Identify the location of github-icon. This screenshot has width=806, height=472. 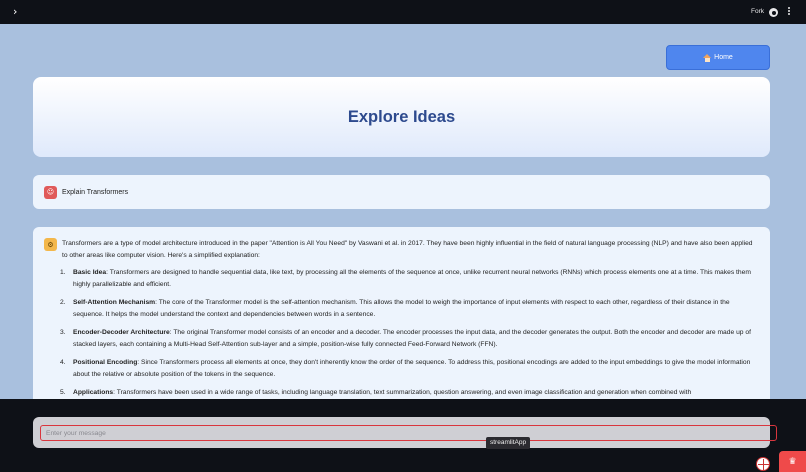
(773, 12).